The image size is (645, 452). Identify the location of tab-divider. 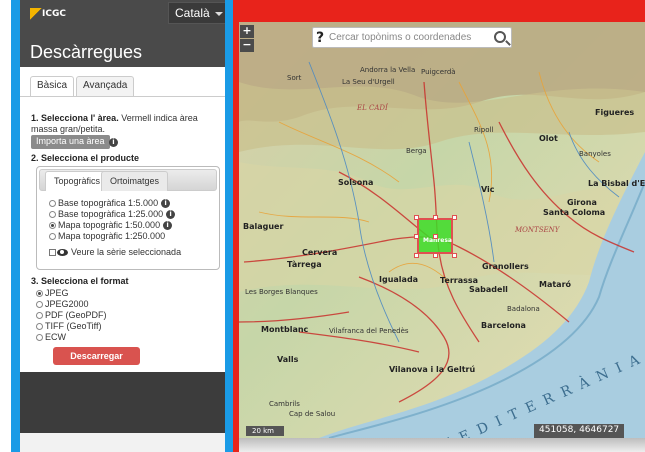
(122, 96).